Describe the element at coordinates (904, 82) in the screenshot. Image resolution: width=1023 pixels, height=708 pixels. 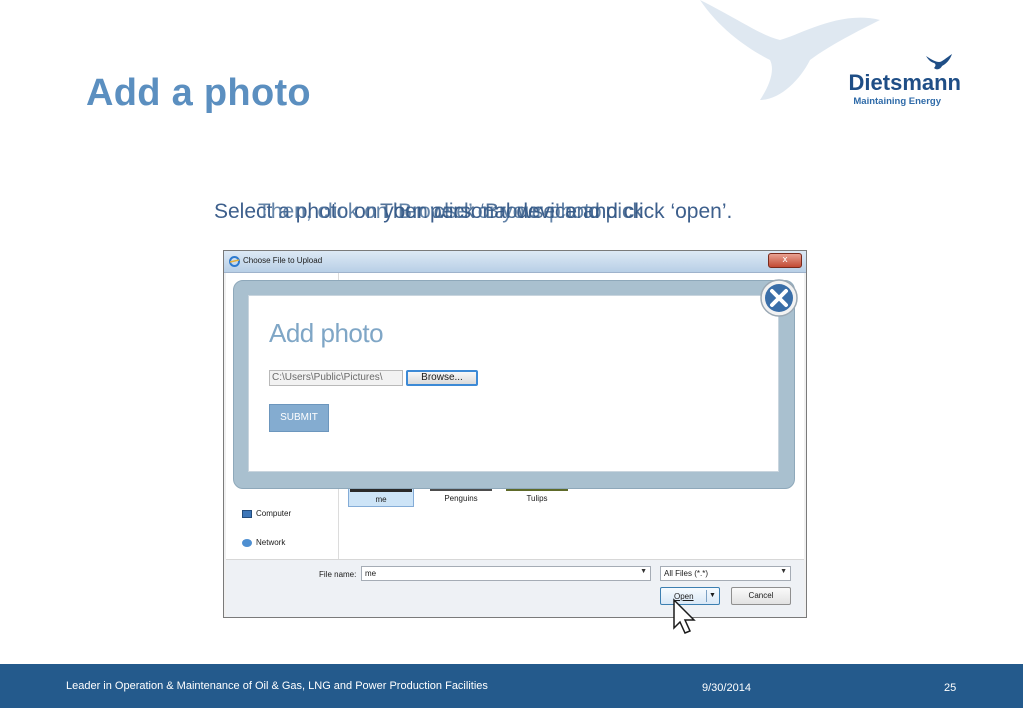
I see `logo-name: Dietsmann` at that location.